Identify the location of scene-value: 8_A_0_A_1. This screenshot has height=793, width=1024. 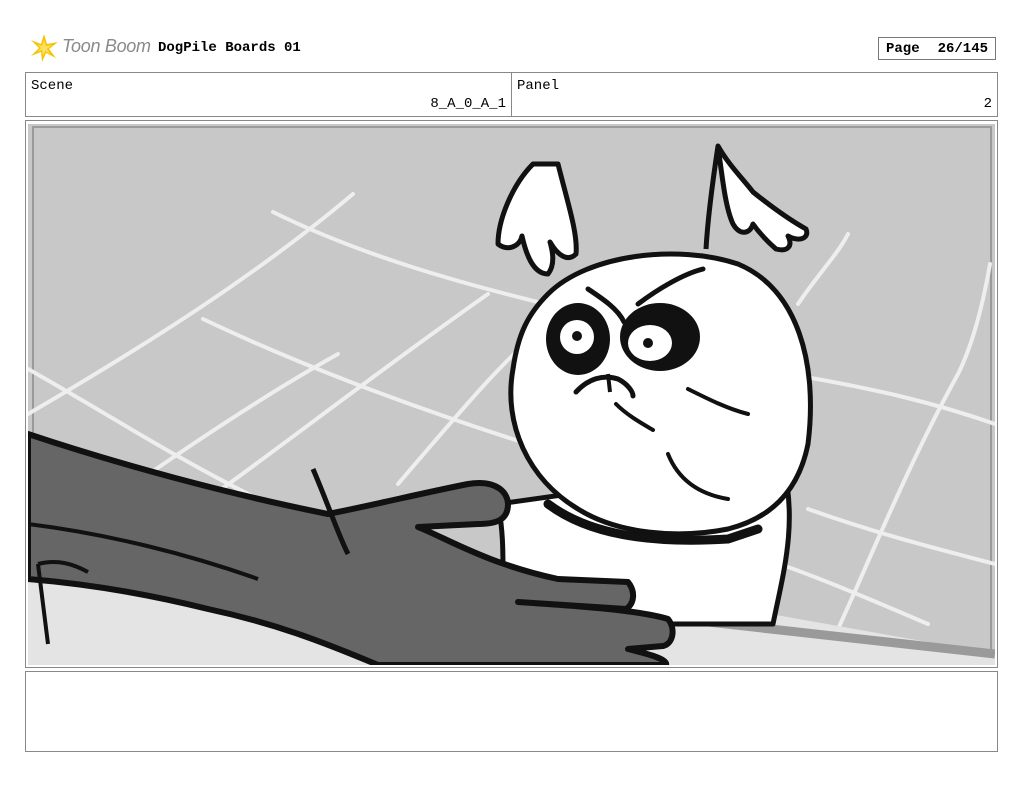
(468, 104).